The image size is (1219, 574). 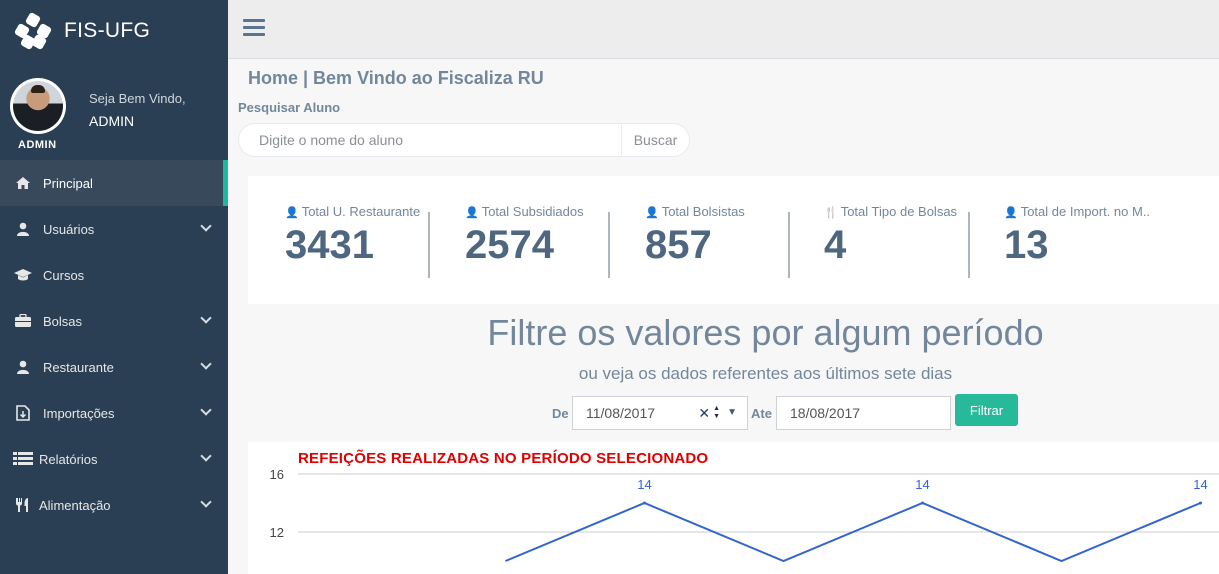 What do you see at coordinates (38, 106) in the screenshot?
I see `avatar` at bounding box center [38, 106].